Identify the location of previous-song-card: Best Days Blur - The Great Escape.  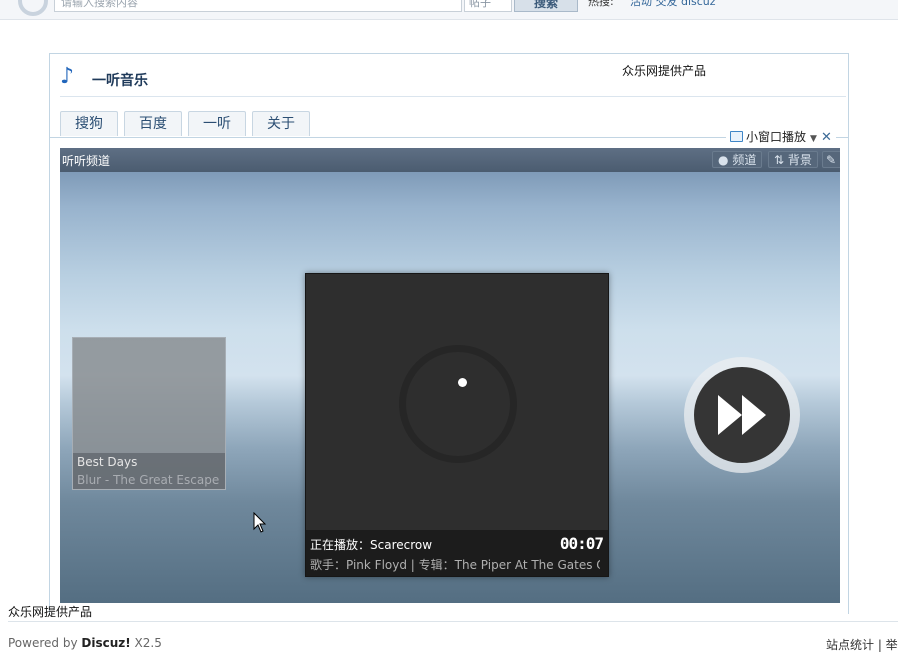
(149, 413).